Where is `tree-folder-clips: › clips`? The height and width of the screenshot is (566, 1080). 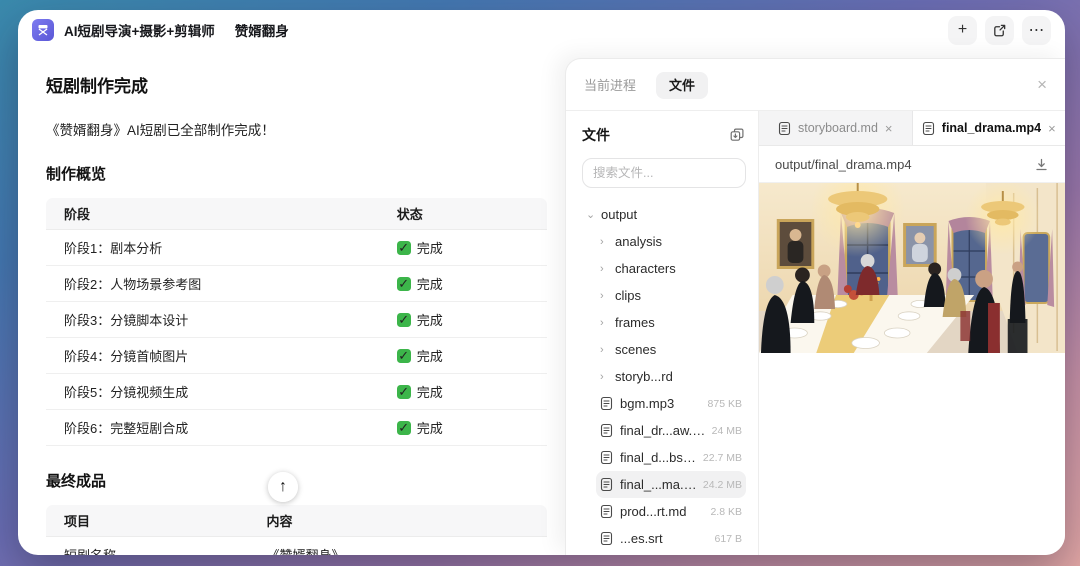
tree-folder-clips: › clips is located at coordinates (671, 295).